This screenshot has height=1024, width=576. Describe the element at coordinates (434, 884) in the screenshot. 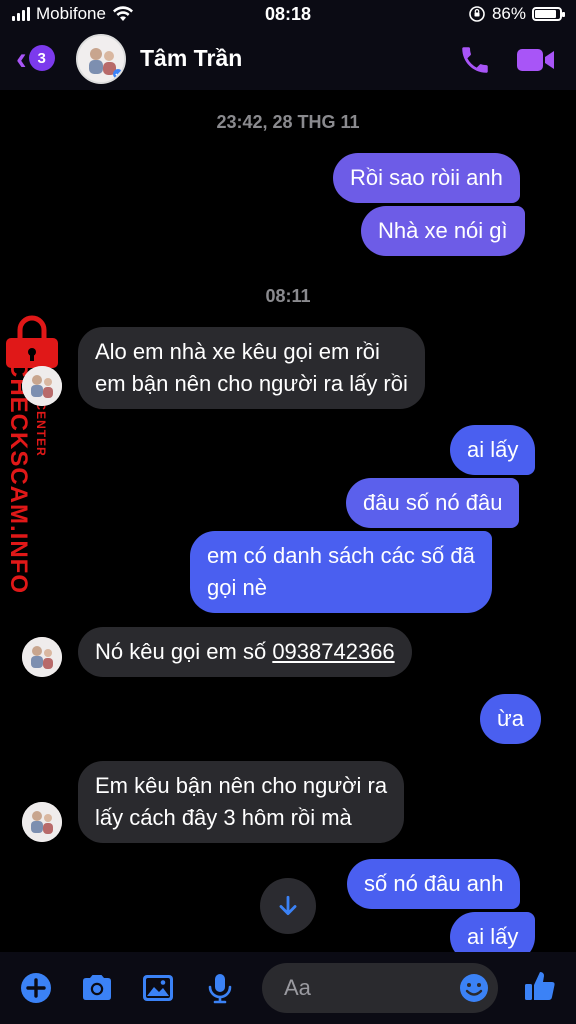

I see `outgoing-message: số nó đâu anh` at that location.